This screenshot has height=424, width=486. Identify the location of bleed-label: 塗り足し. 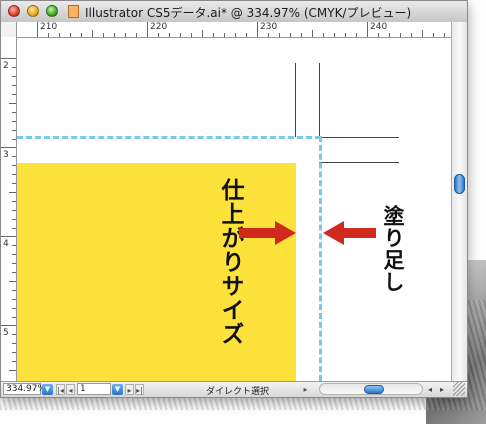
(393, 249).